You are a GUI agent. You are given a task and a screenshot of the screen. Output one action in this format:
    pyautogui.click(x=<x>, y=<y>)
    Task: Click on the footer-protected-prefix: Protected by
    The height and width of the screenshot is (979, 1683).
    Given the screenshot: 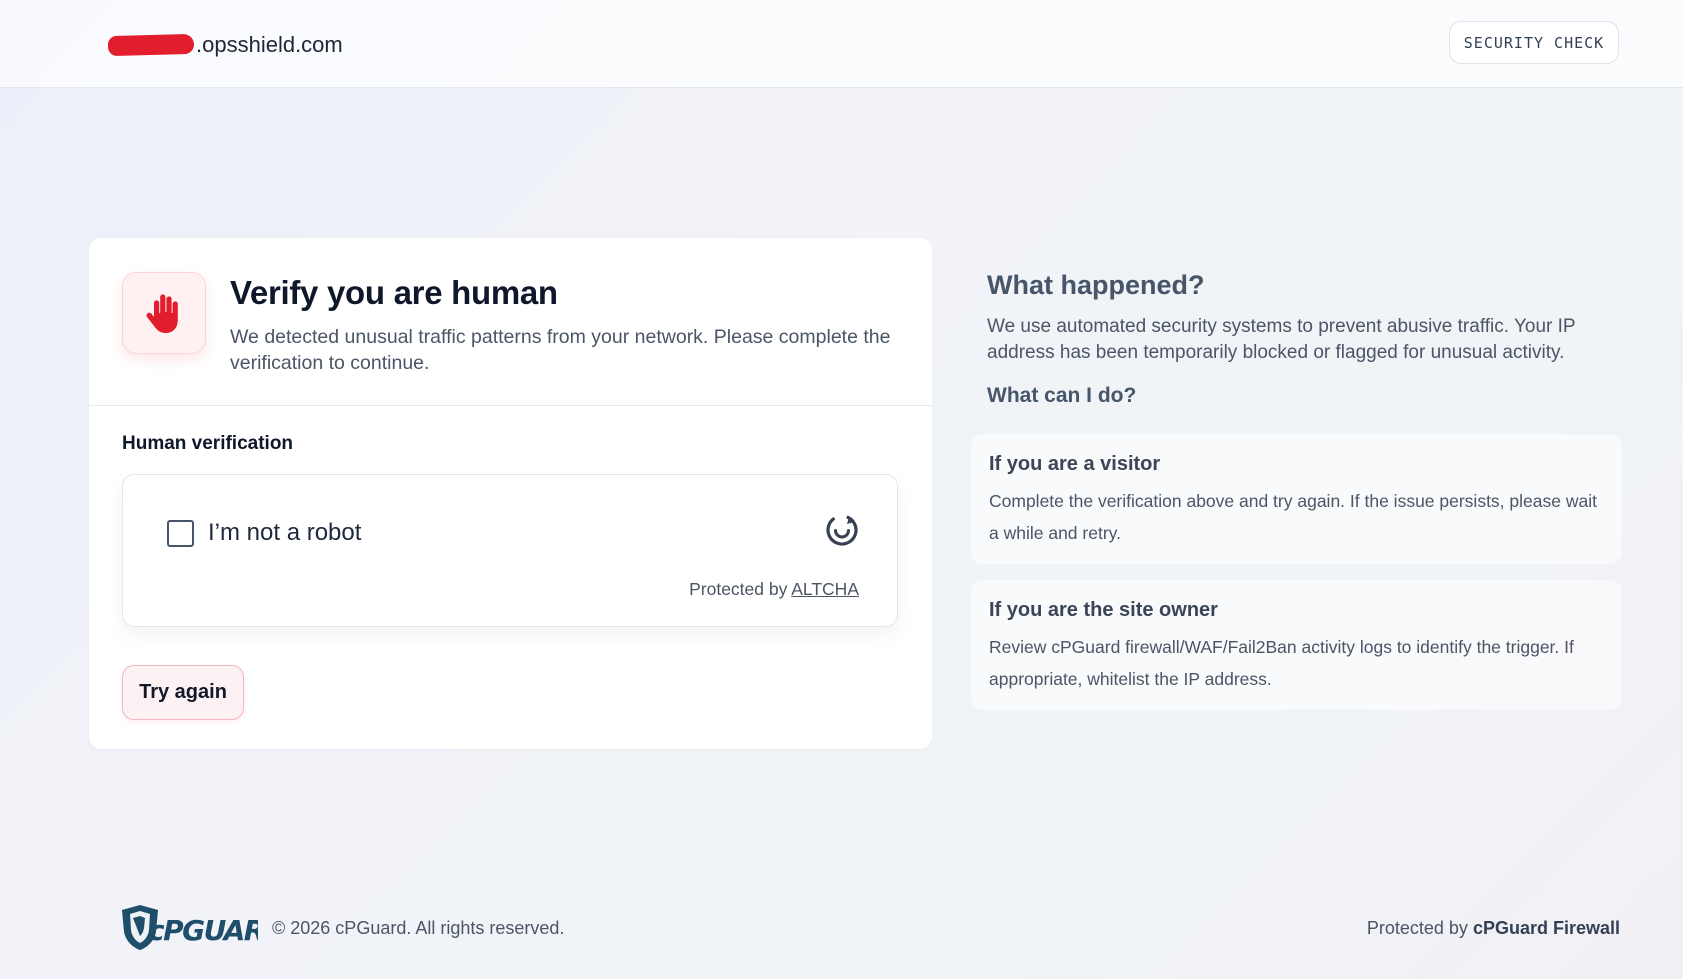 What is the action you would take?
    pyautogui.click(x=1417, y=928)
    